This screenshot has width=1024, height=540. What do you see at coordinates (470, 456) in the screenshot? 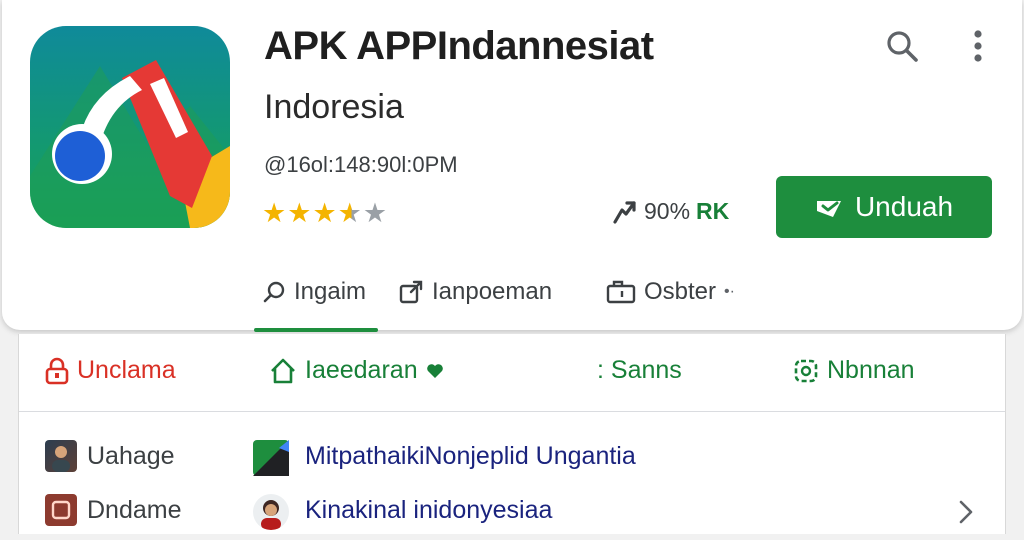
I see `row-value: MitpathaikiNonjeplid Ungantia` at bounding box center [470, 456].